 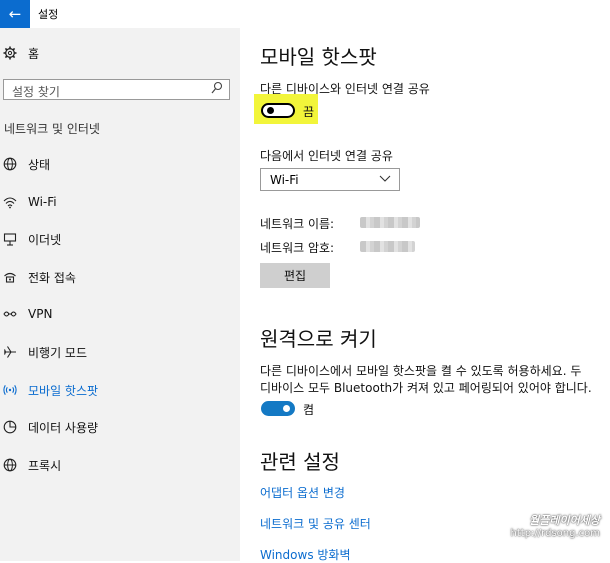 What do you see at coordinates (309, 410) in the screenshot?
I see `remote-toggle-state: 켬` at bounding box center [309, 410].